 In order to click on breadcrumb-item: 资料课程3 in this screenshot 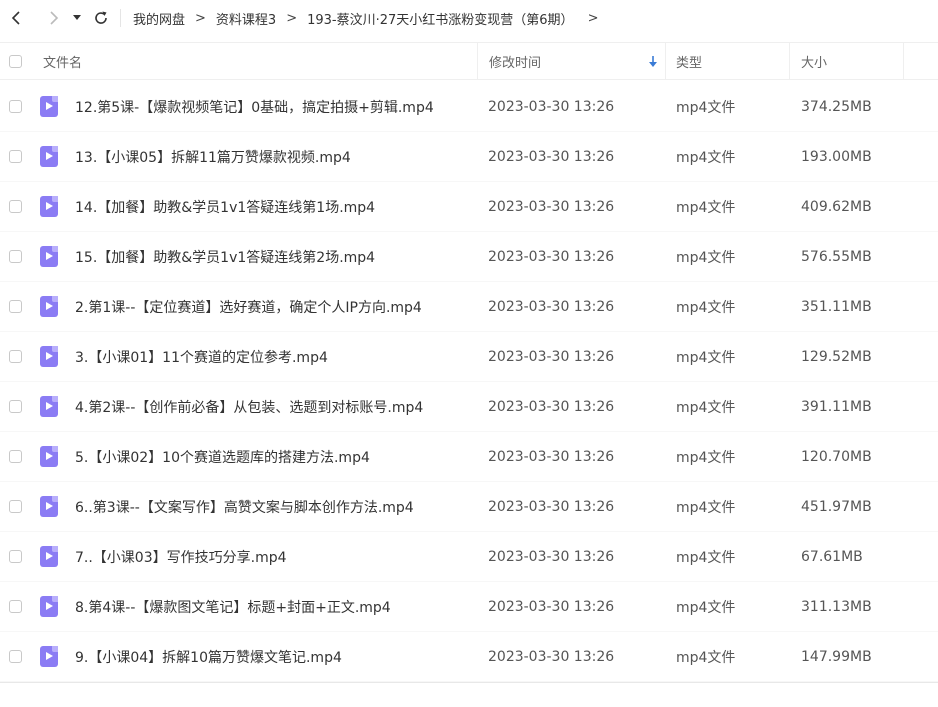, I will do `click(246, 18)`.